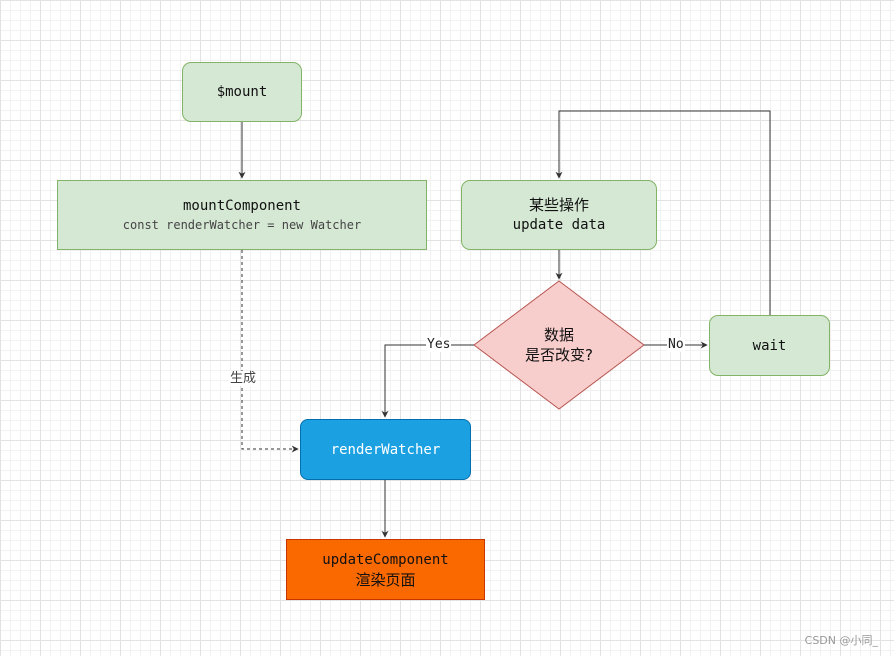  Describe the element at coordinates (385, 579) in the screenshot. I see `update-component-line2: 渲染页面` at that location.